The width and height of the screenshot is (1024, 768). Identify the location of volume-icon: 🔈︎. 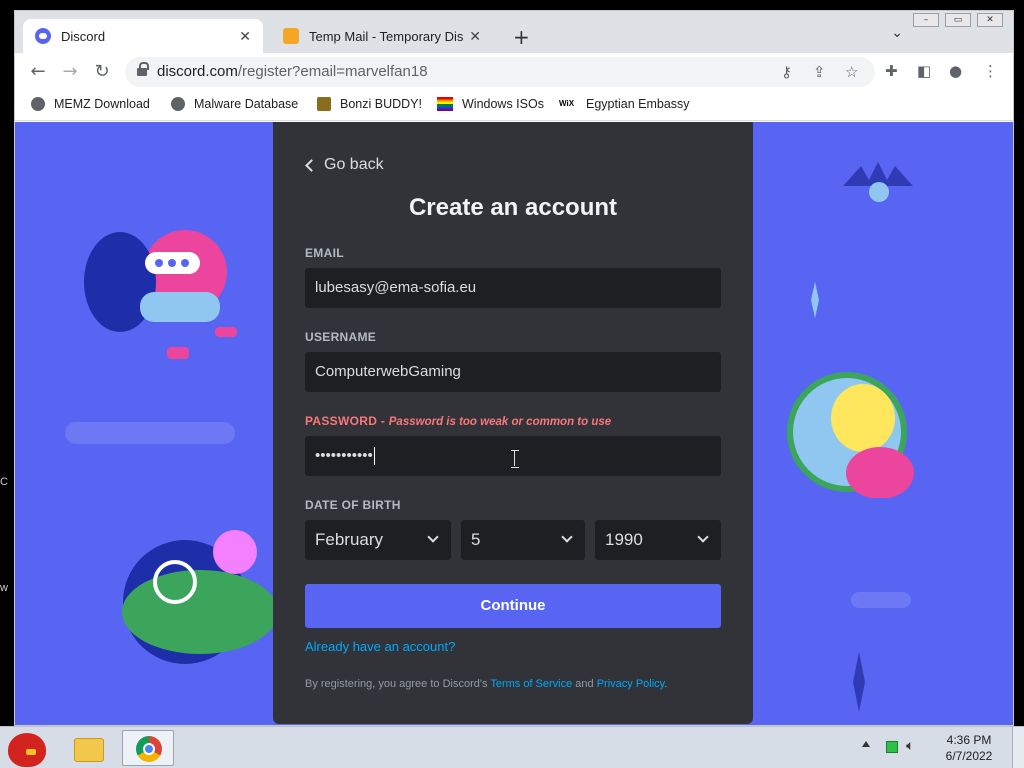
(910, 746).